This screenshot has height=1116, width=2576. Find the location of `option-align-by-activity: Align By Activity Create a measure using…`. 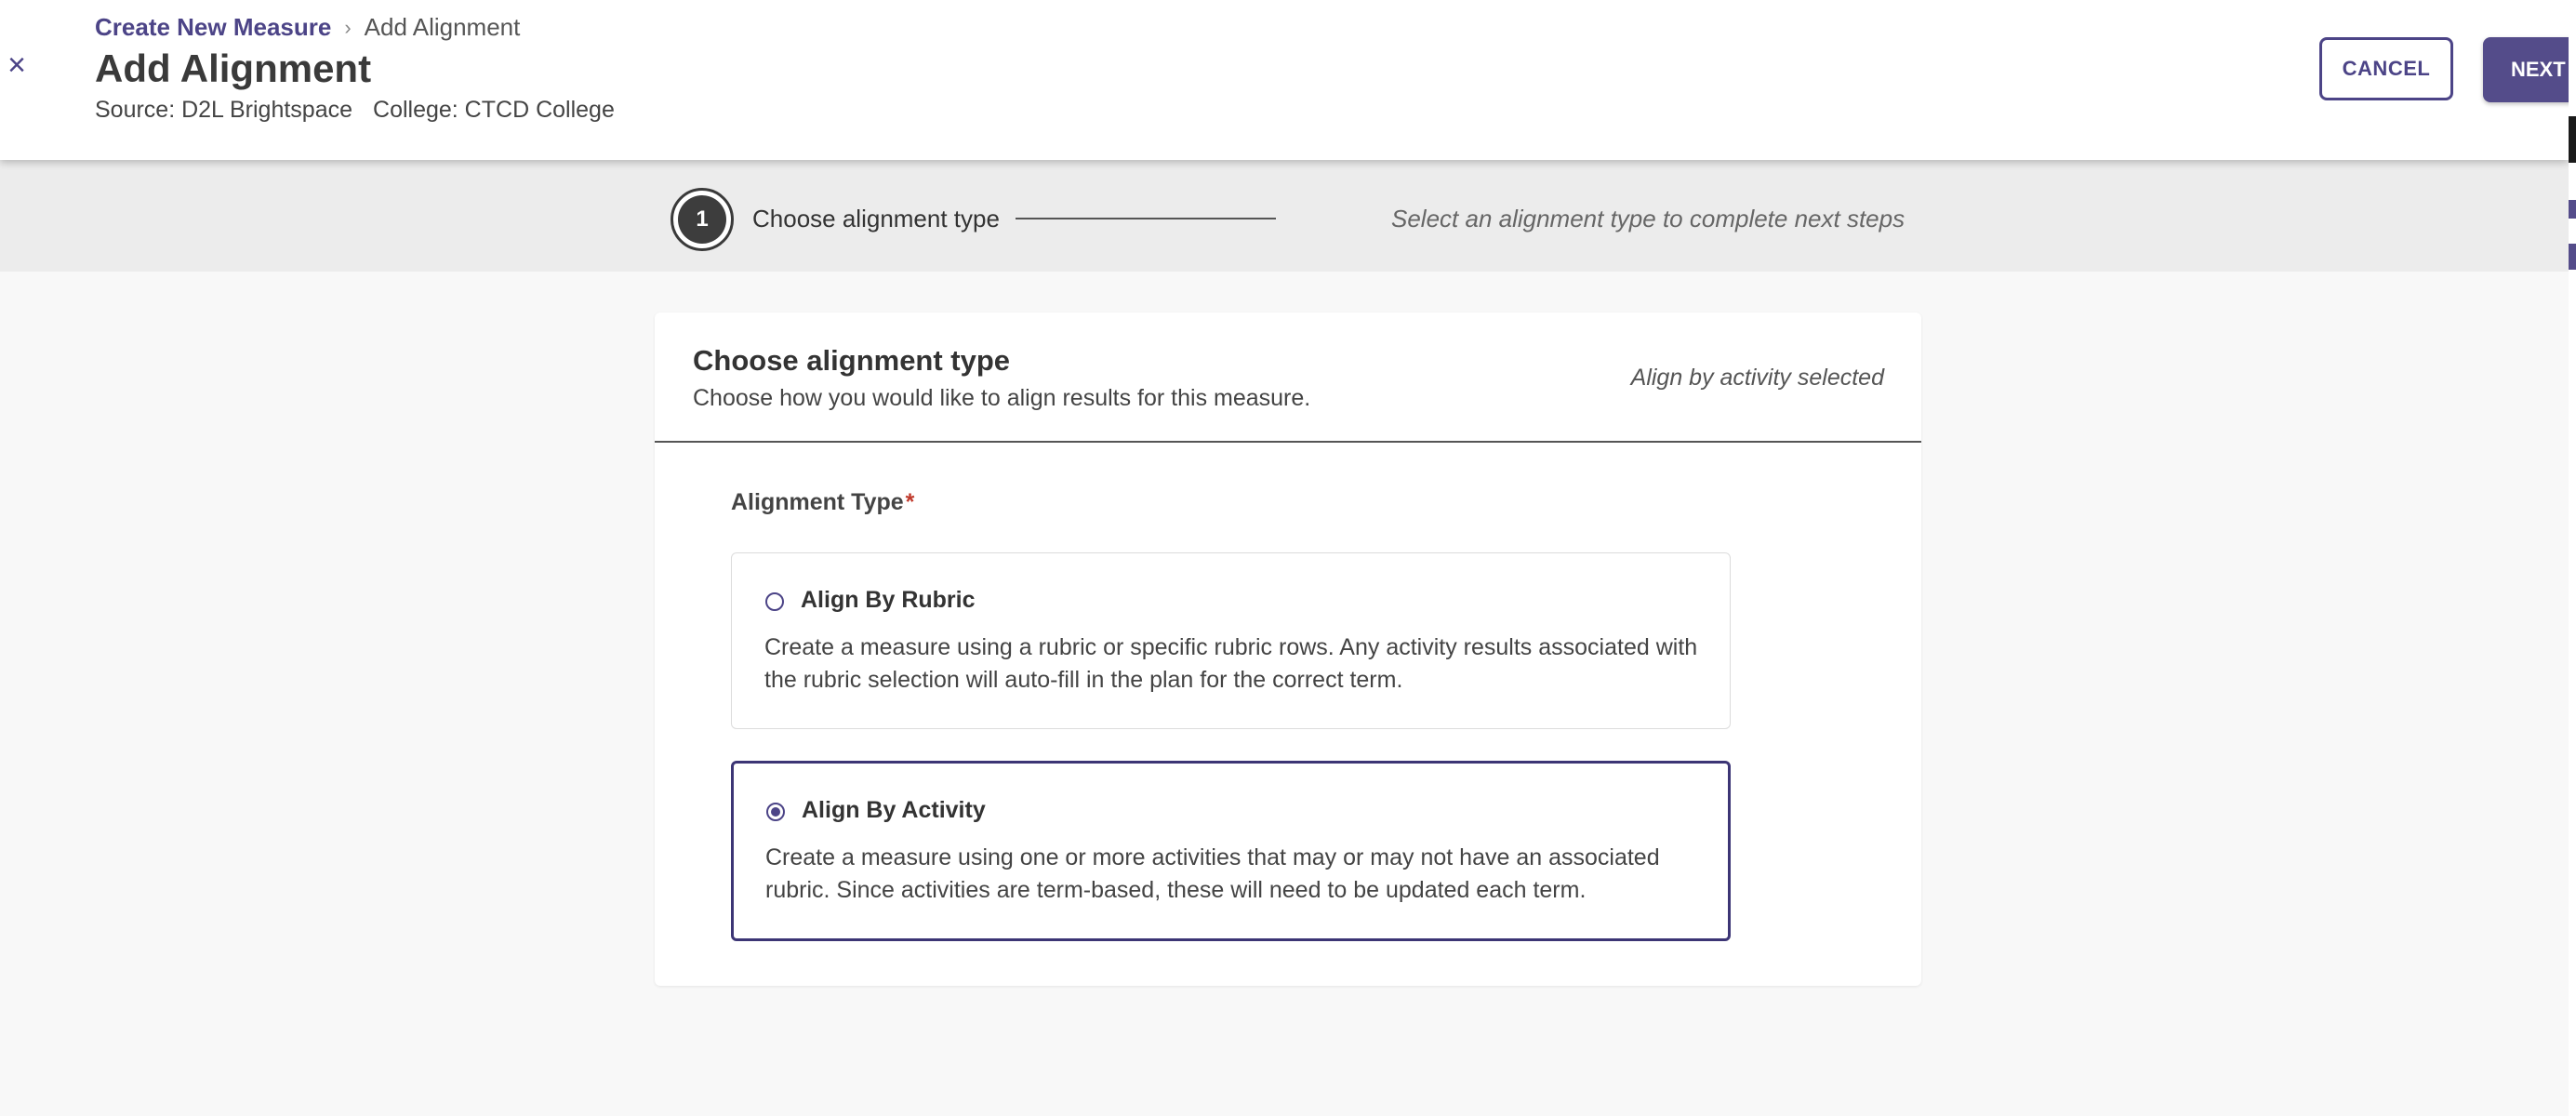

option-align-by-activity: Align By Activity Create a measure using… is located at coordinates (1231, 851).